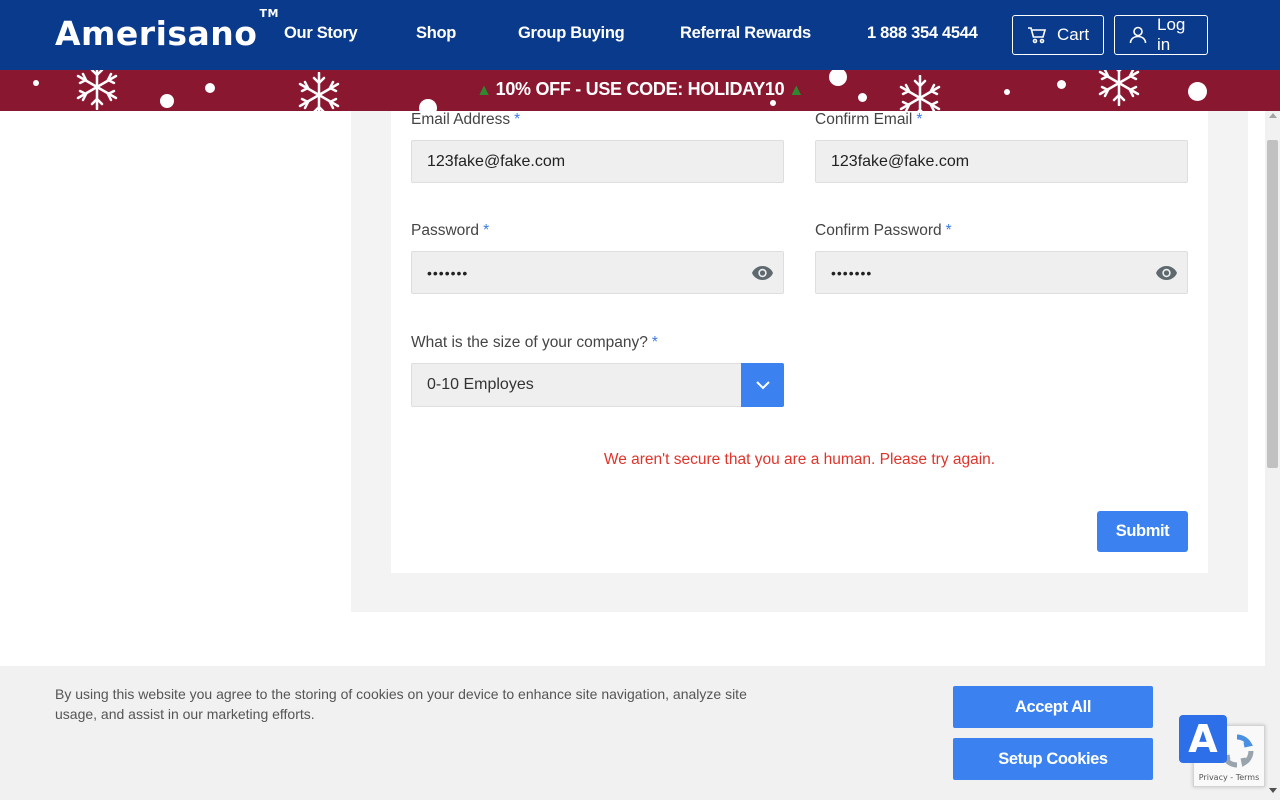 The image size is (1280, 800). What do you see at coordinates (852, 272) in the screenshot?
I see `confirm-password-value: •••••••` at bounding box center [852, 272].